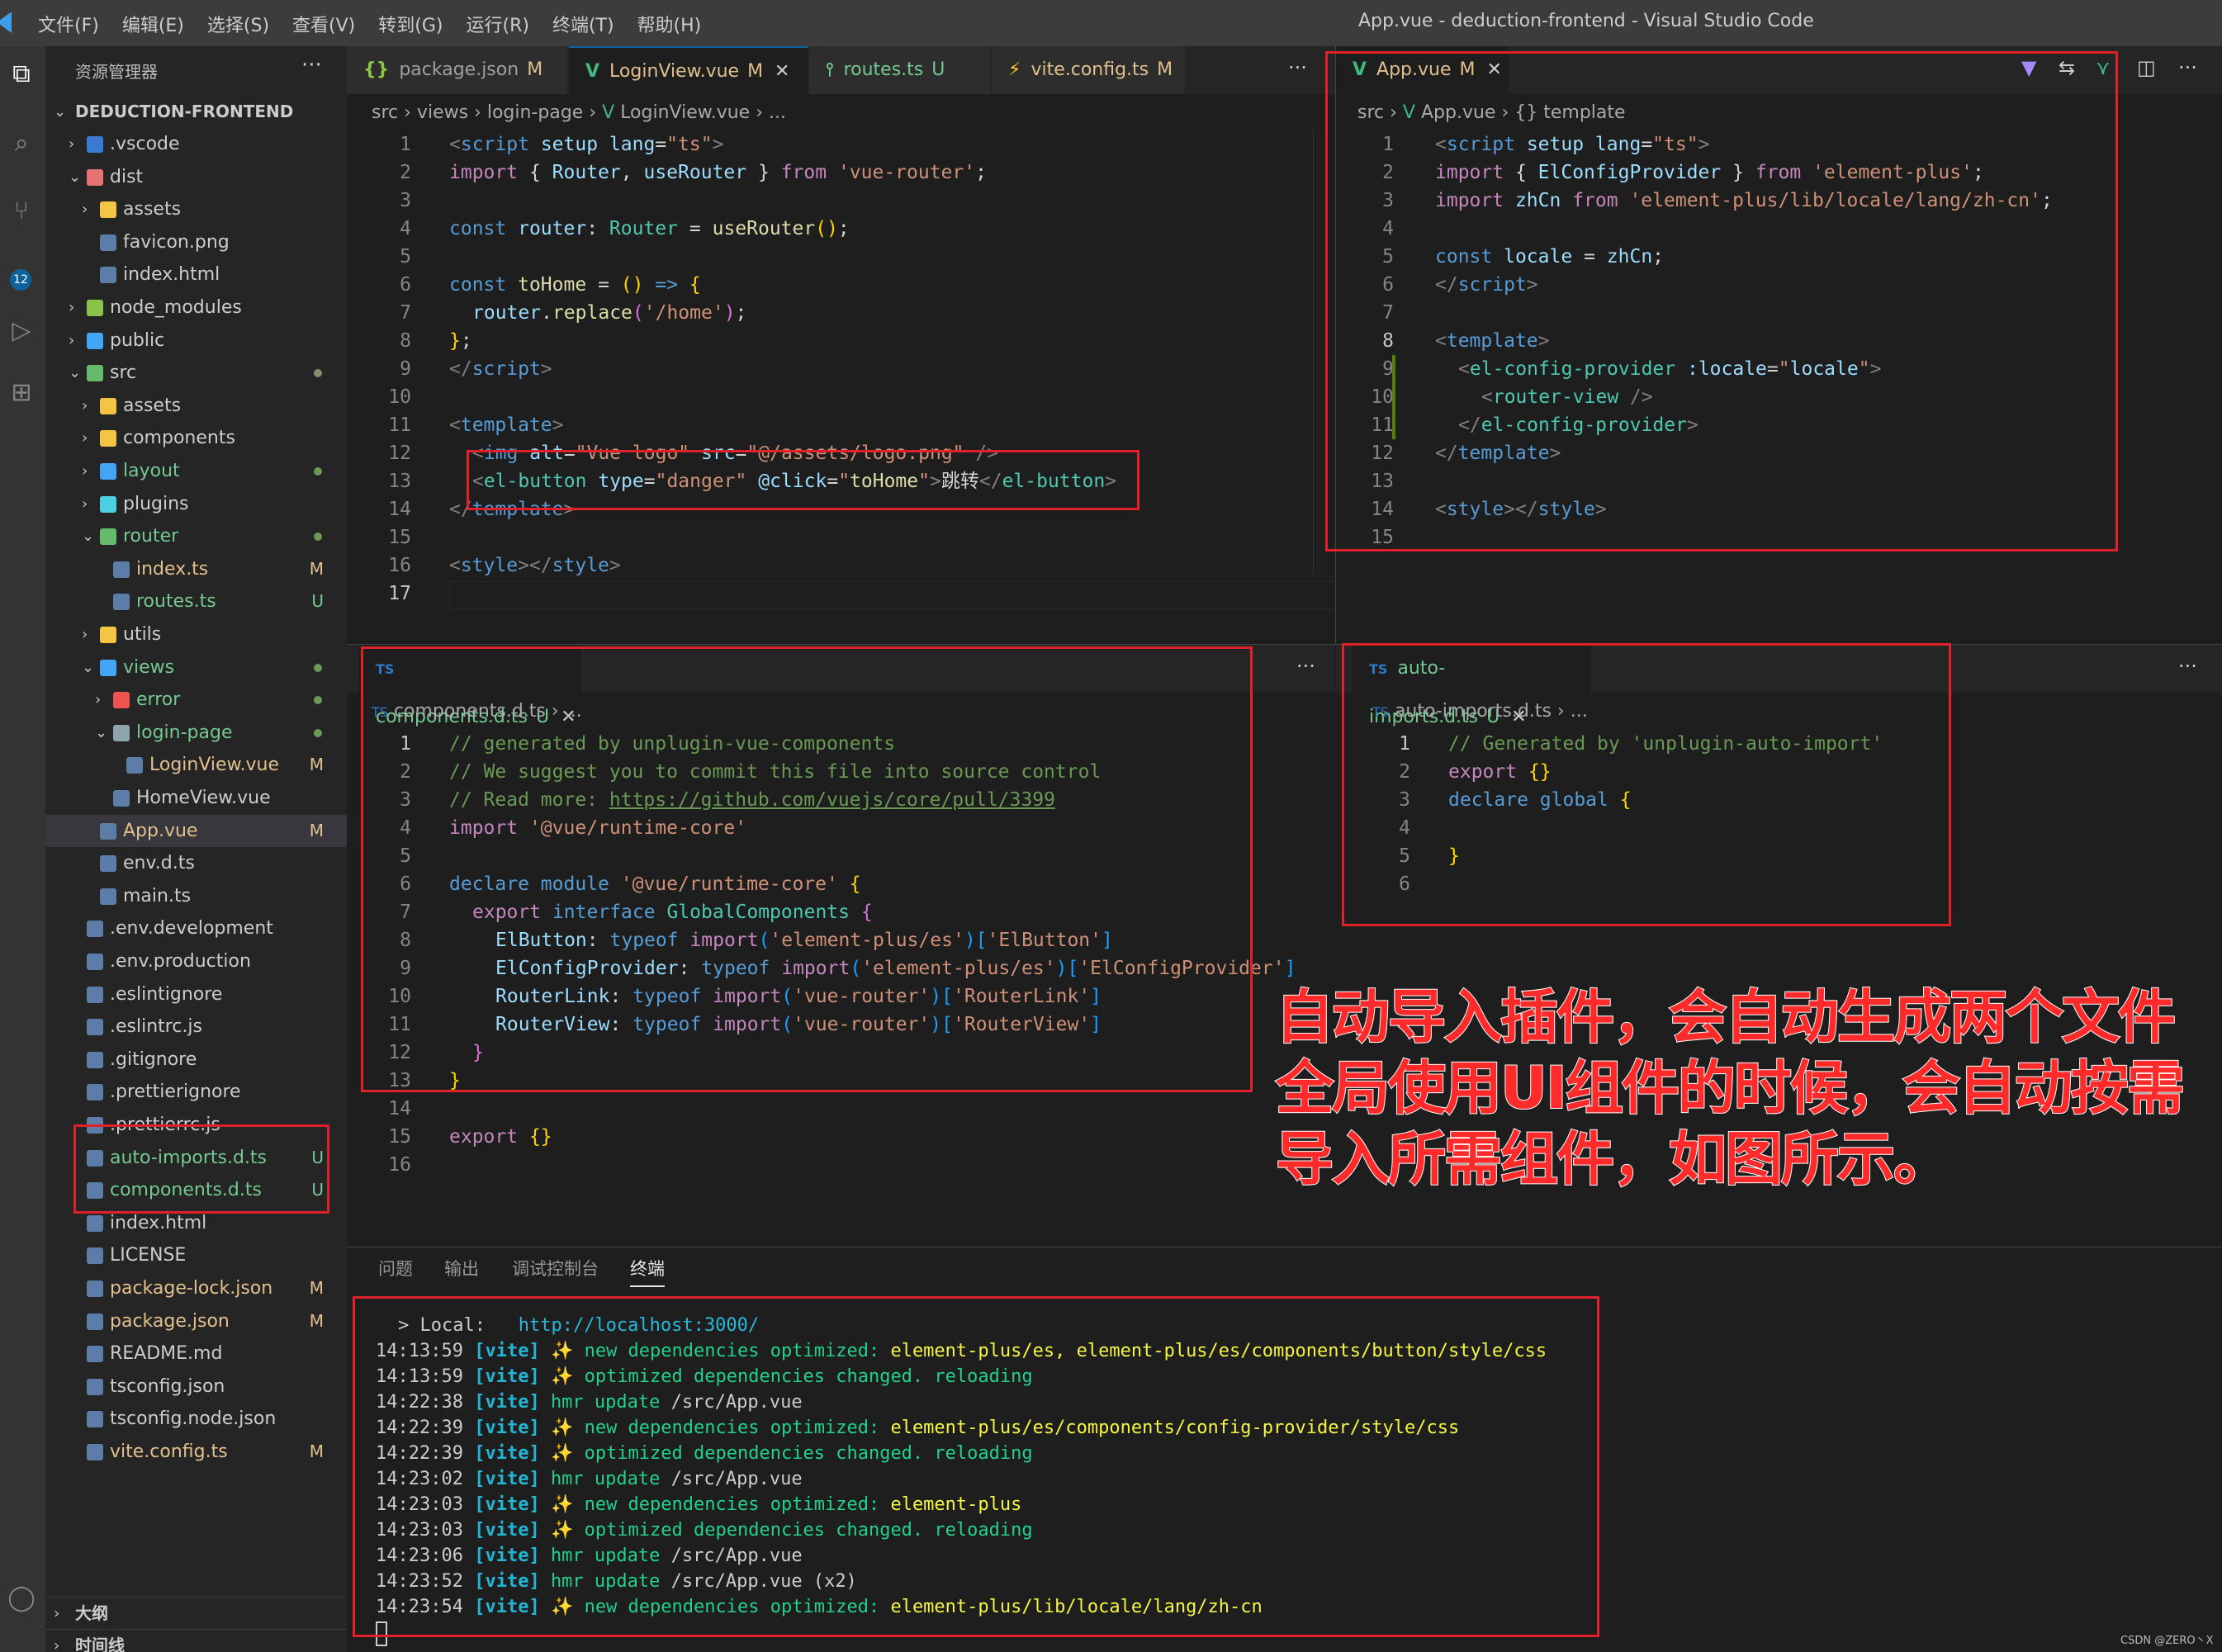 The width and height of the screenshot is (2222, 1652). What do you see at coordinates (647, 1271) in the screenshot?
I see `tab-terminal: 终端` at bounding box center [647, 1271].